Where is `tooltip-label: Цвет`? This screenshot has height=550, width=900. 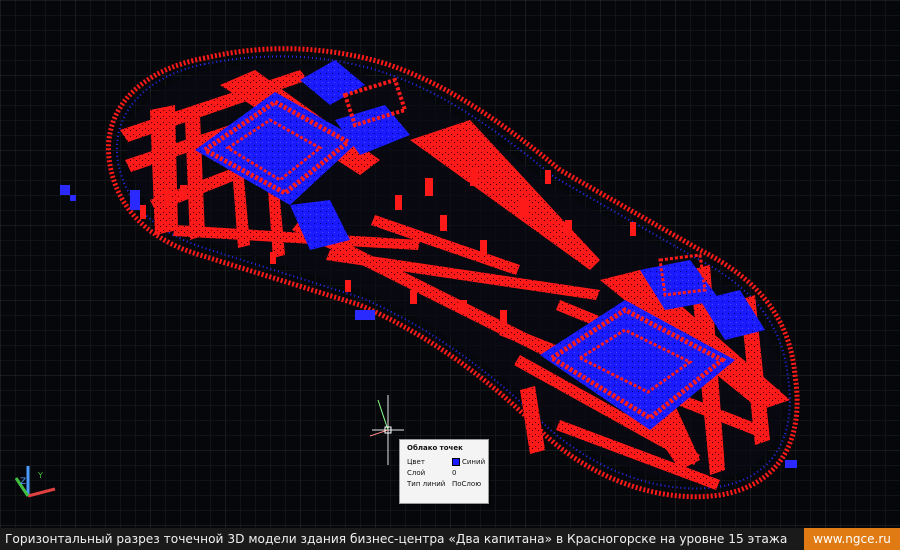
tooltip-label: Цвет is located at coordinates (416, 461).